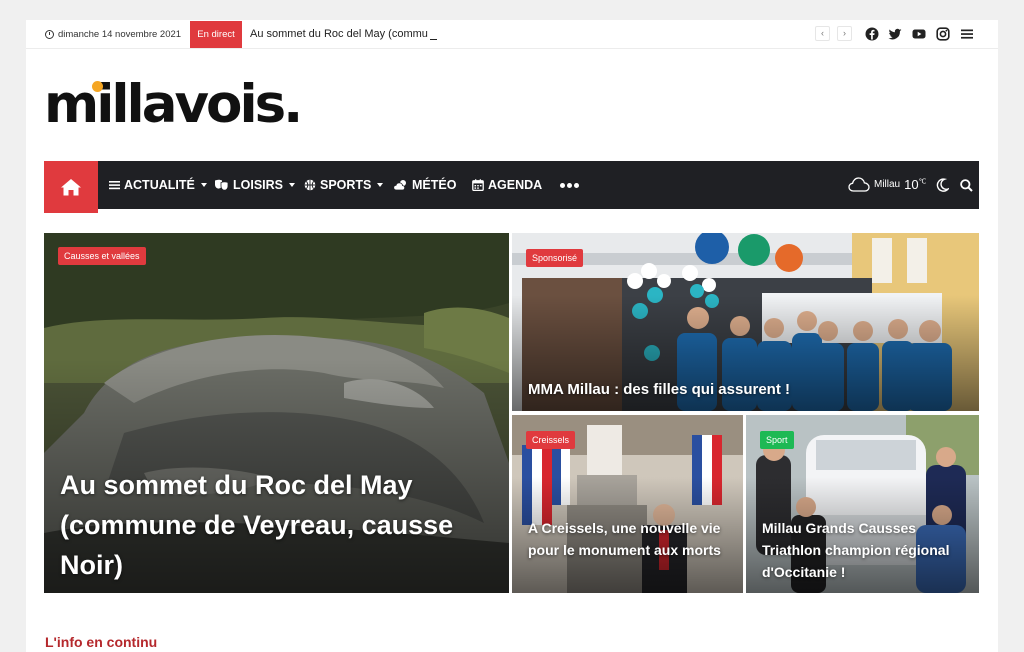 This screenshot has height=652, width=1024. Describe the element at coordinates (102, 256) in the screenshot. I see `category-badge: Causses et vallées` at that location.